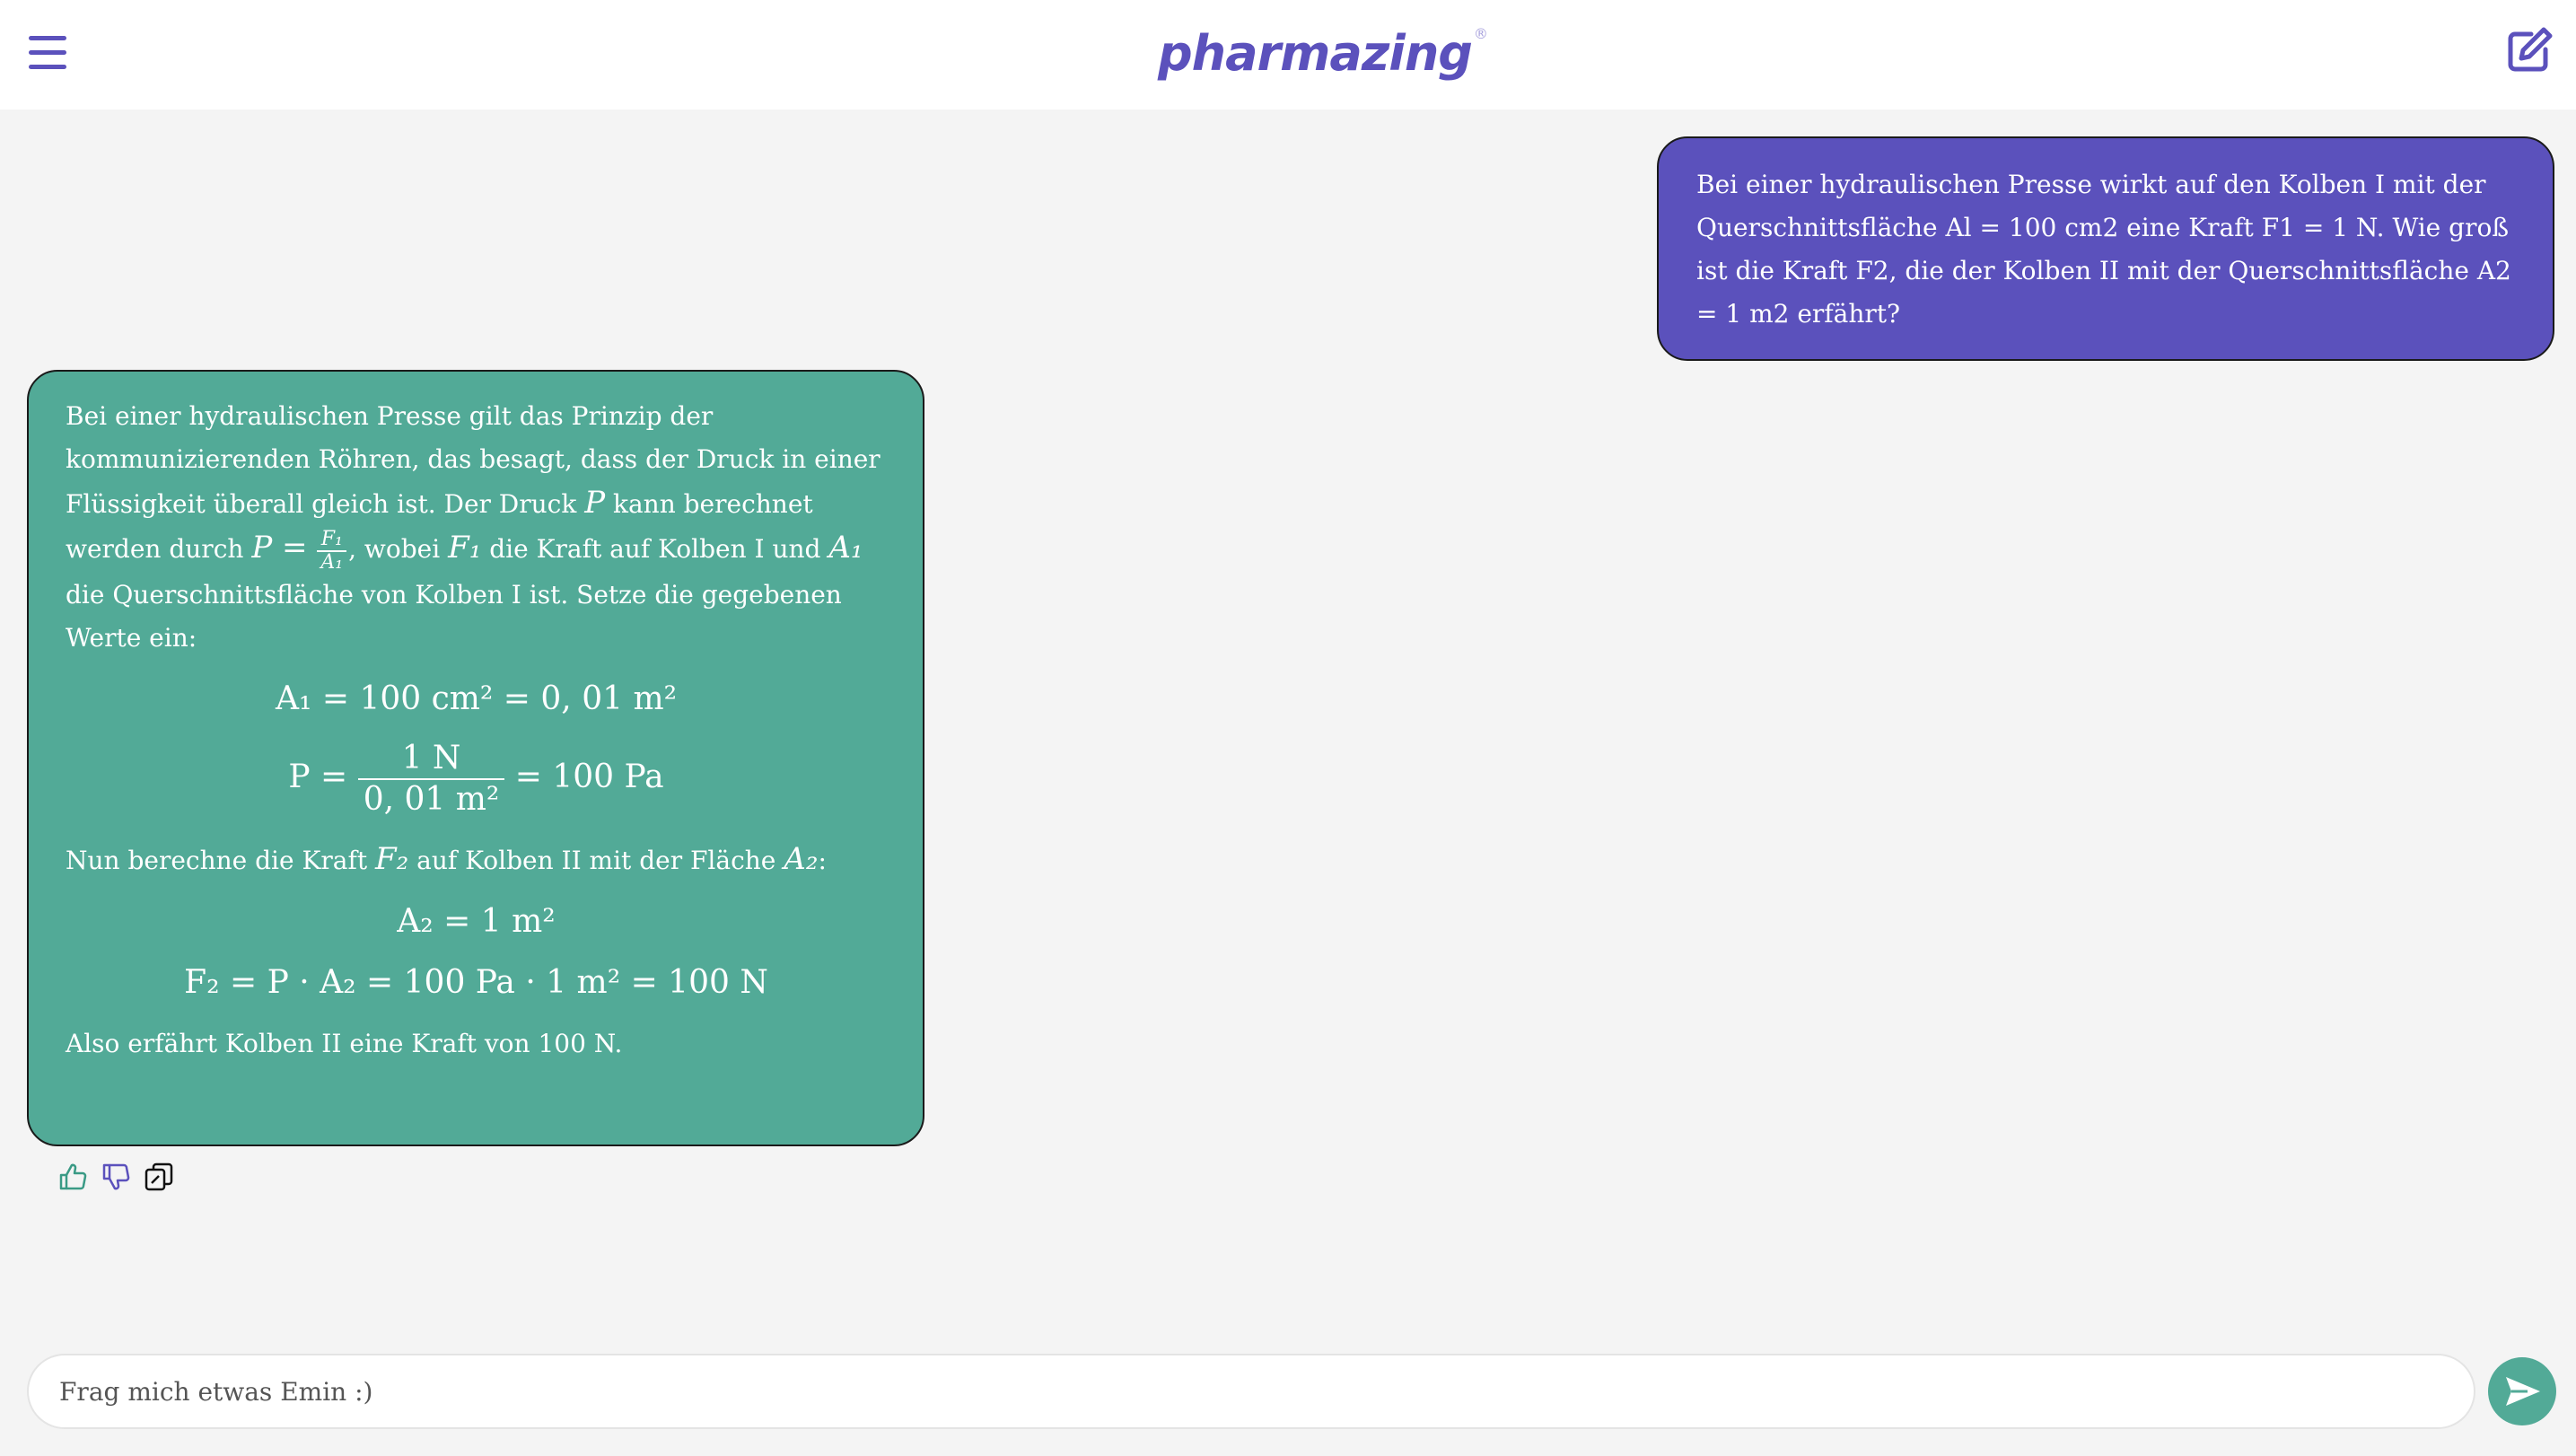 The width and height of the screenshot is (2576, 1456). Describe the element at coordinates (465, 548) in the screenshot. I see `math-var-f1: F₁` at that location.